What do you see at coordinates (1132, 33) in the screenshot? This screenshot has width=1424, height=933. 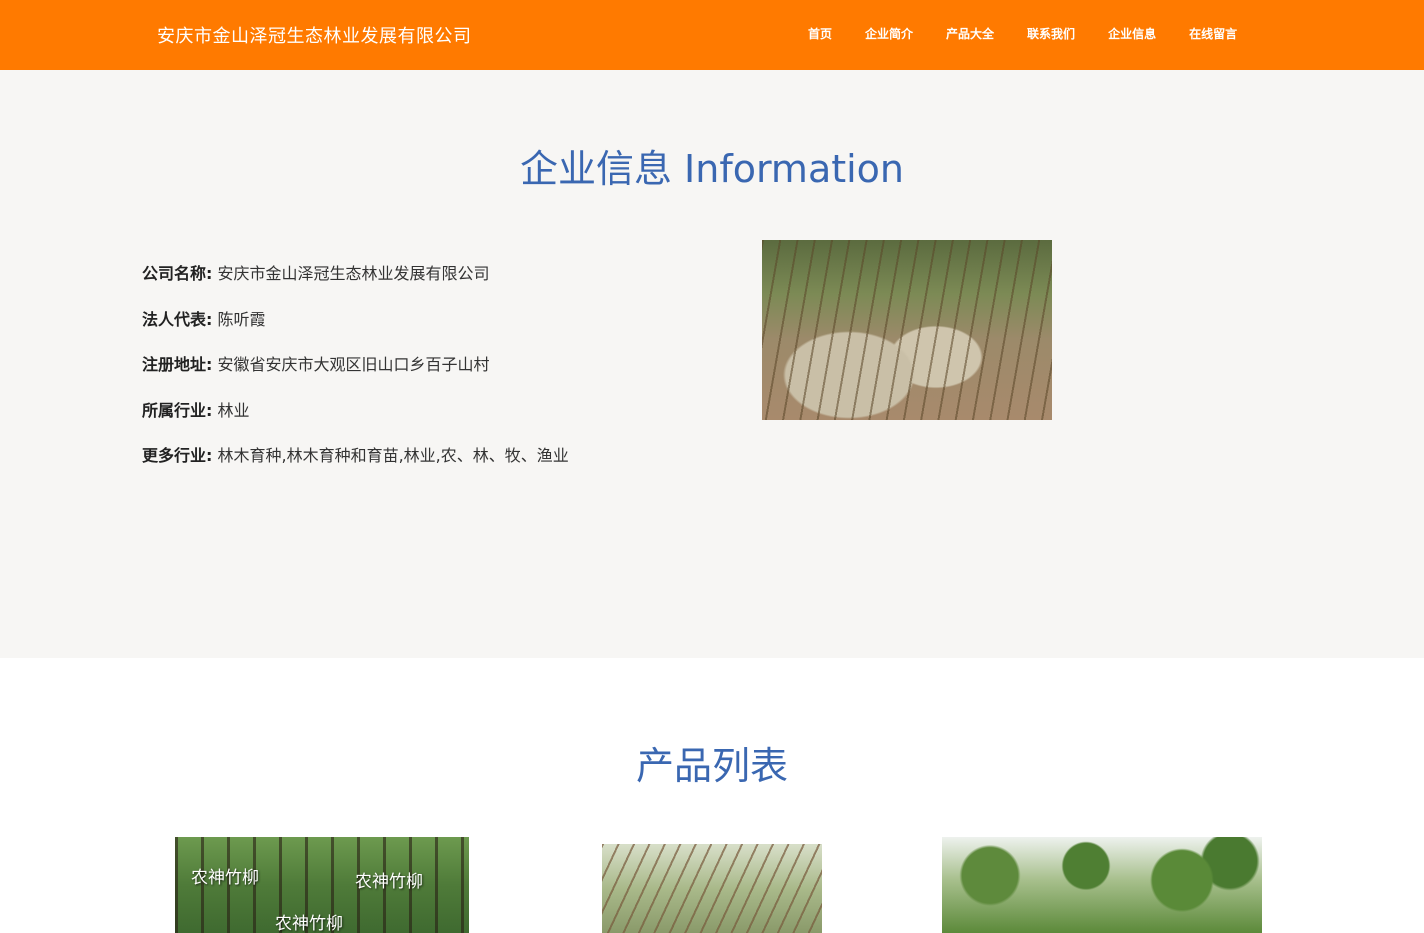 I see `nav-company-info: 企业信息` at bounding box center [1132, 33].